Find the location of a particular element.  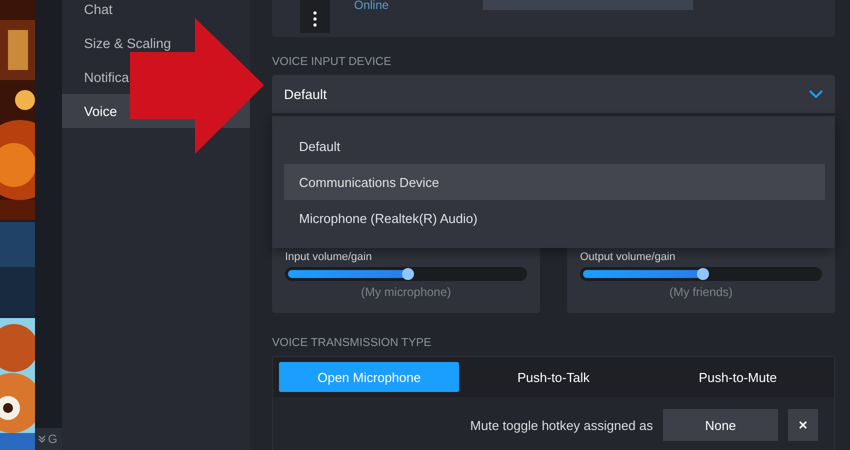

volume-caption: (My microphone) is located at coordinates (406, 292).